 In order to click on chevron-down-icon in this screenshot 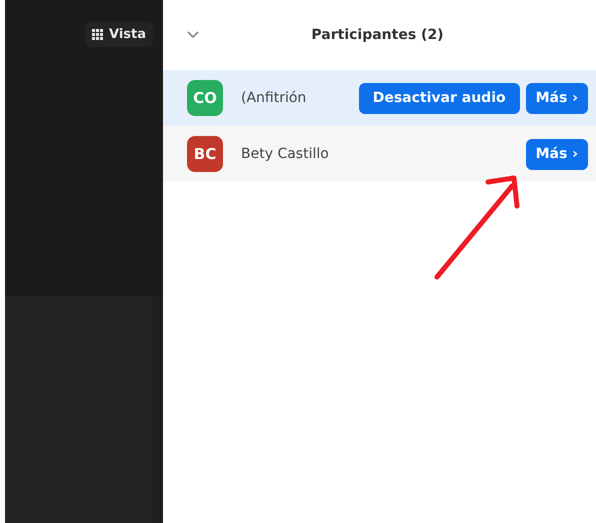, I will do `click(193, 35)`.